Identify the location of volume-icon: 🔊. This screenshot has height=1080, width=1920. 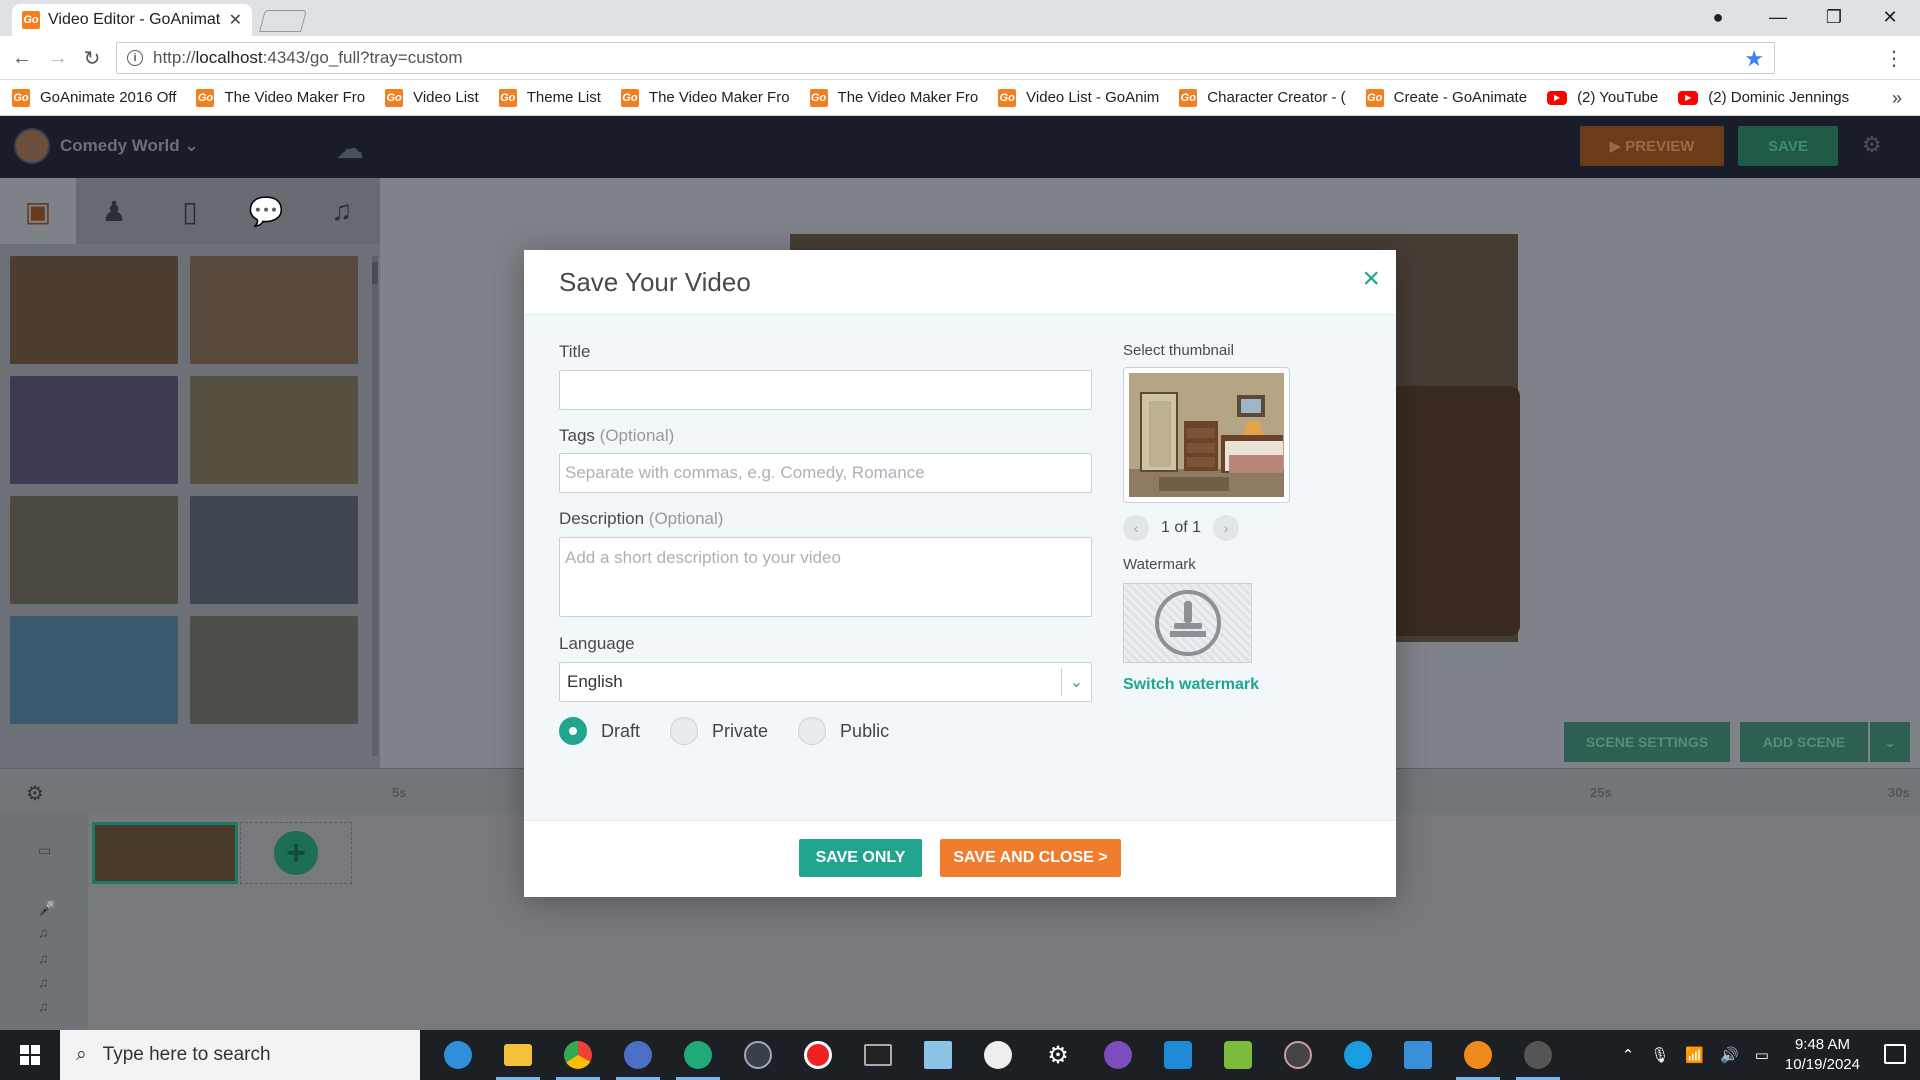
(1729, 1055).